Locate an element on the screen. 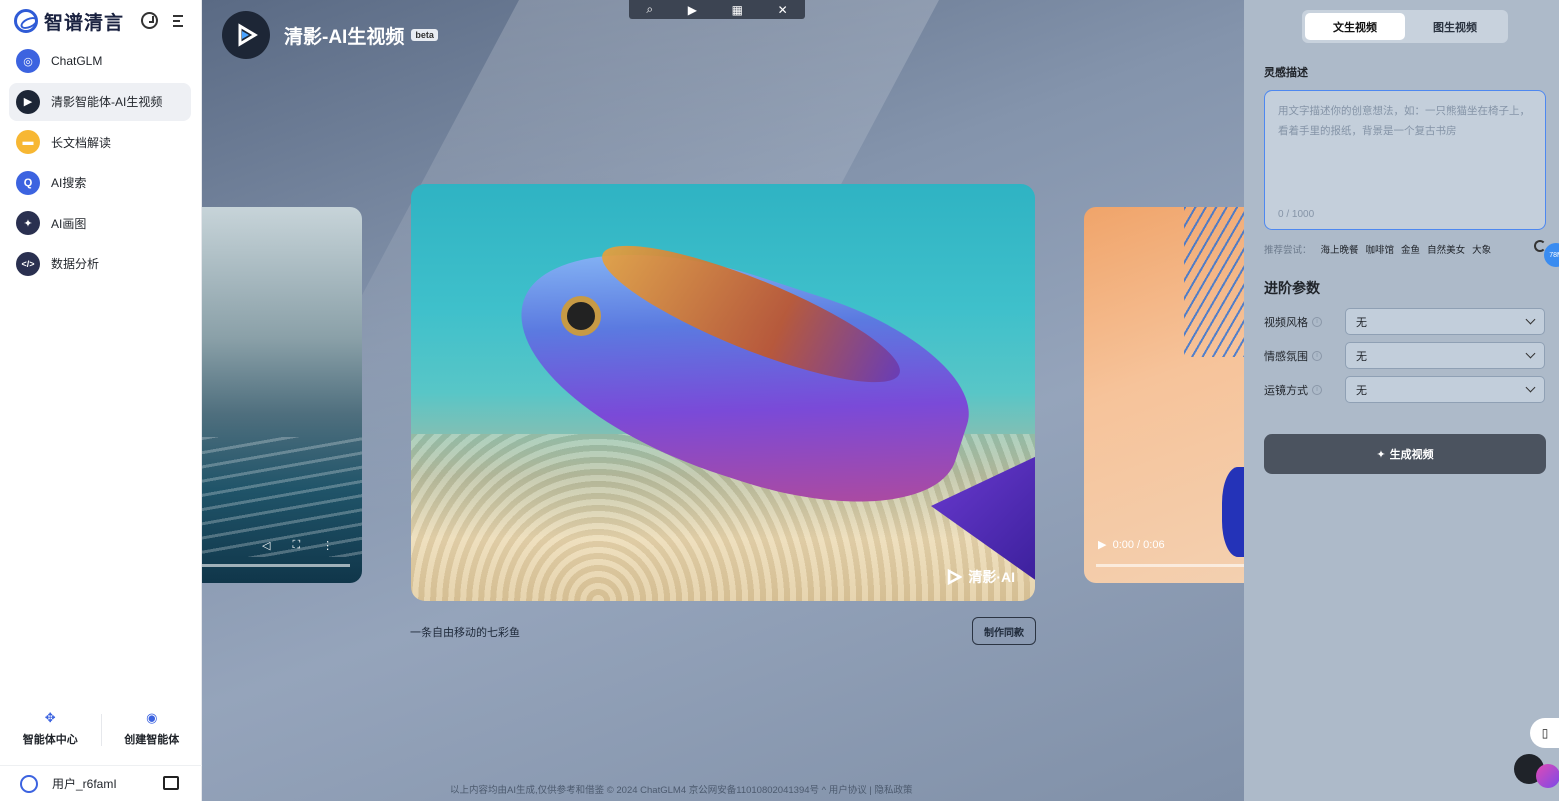  create-agent-icon: ◉ is located at coordinates (152, 717).